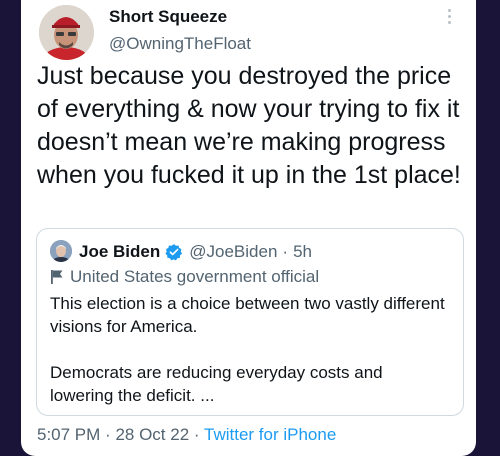  Describe the element at coordinates (450, 19) in the screenshot. I see `more-vertical-icon` at that location.